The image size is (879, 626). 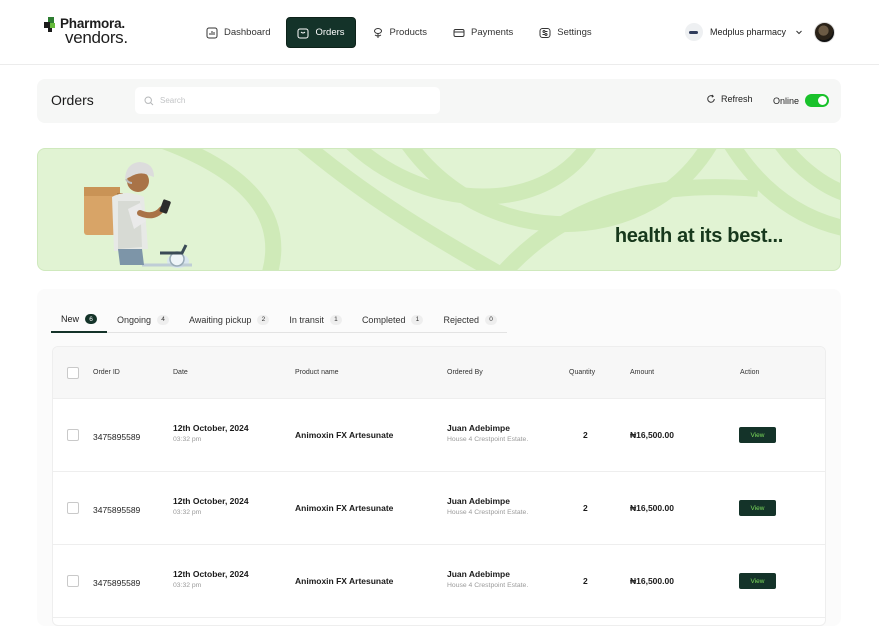 I want to click on gear-icon, so click(x=545, y=32).